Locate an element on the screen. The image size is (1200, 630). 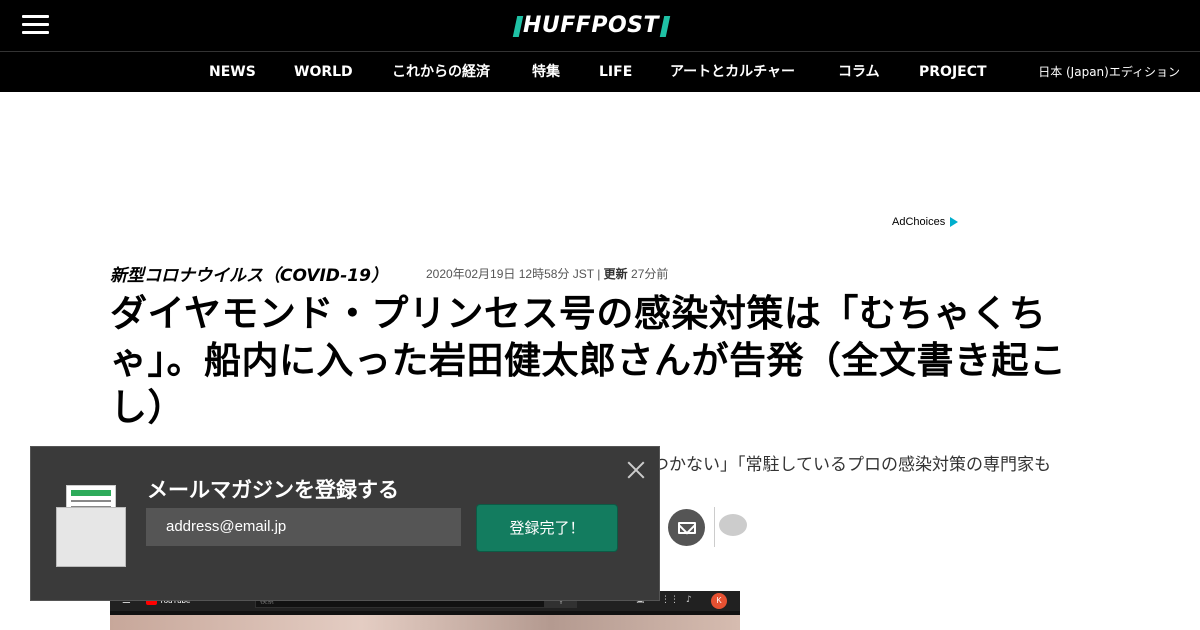
youtube-bell-icon: ♪ is located at coordinates (689, 600).